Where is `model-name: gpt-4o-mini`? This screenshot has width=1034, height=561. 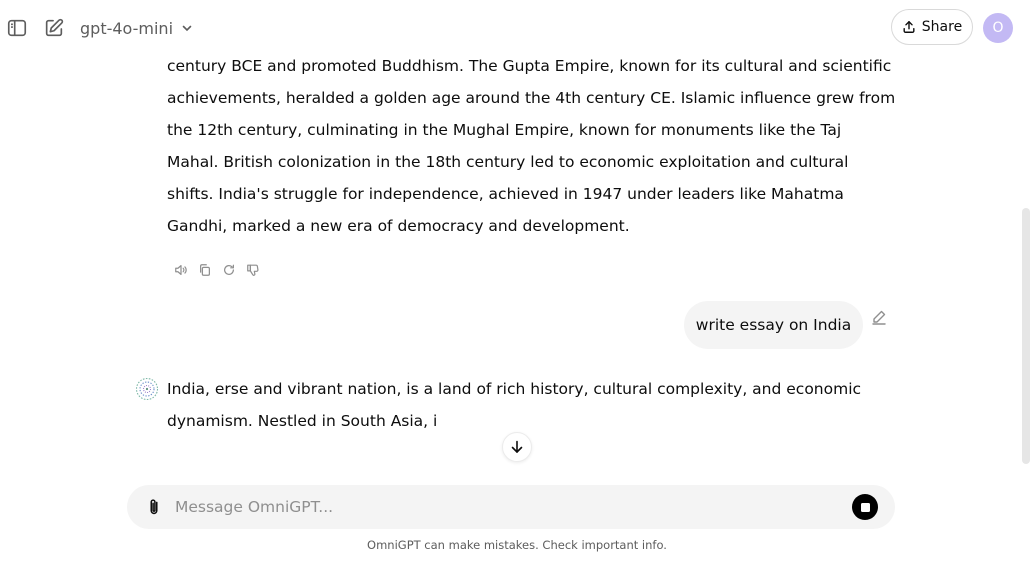 model-name: gpt-4o-mini is located at coordinates (127, 28).